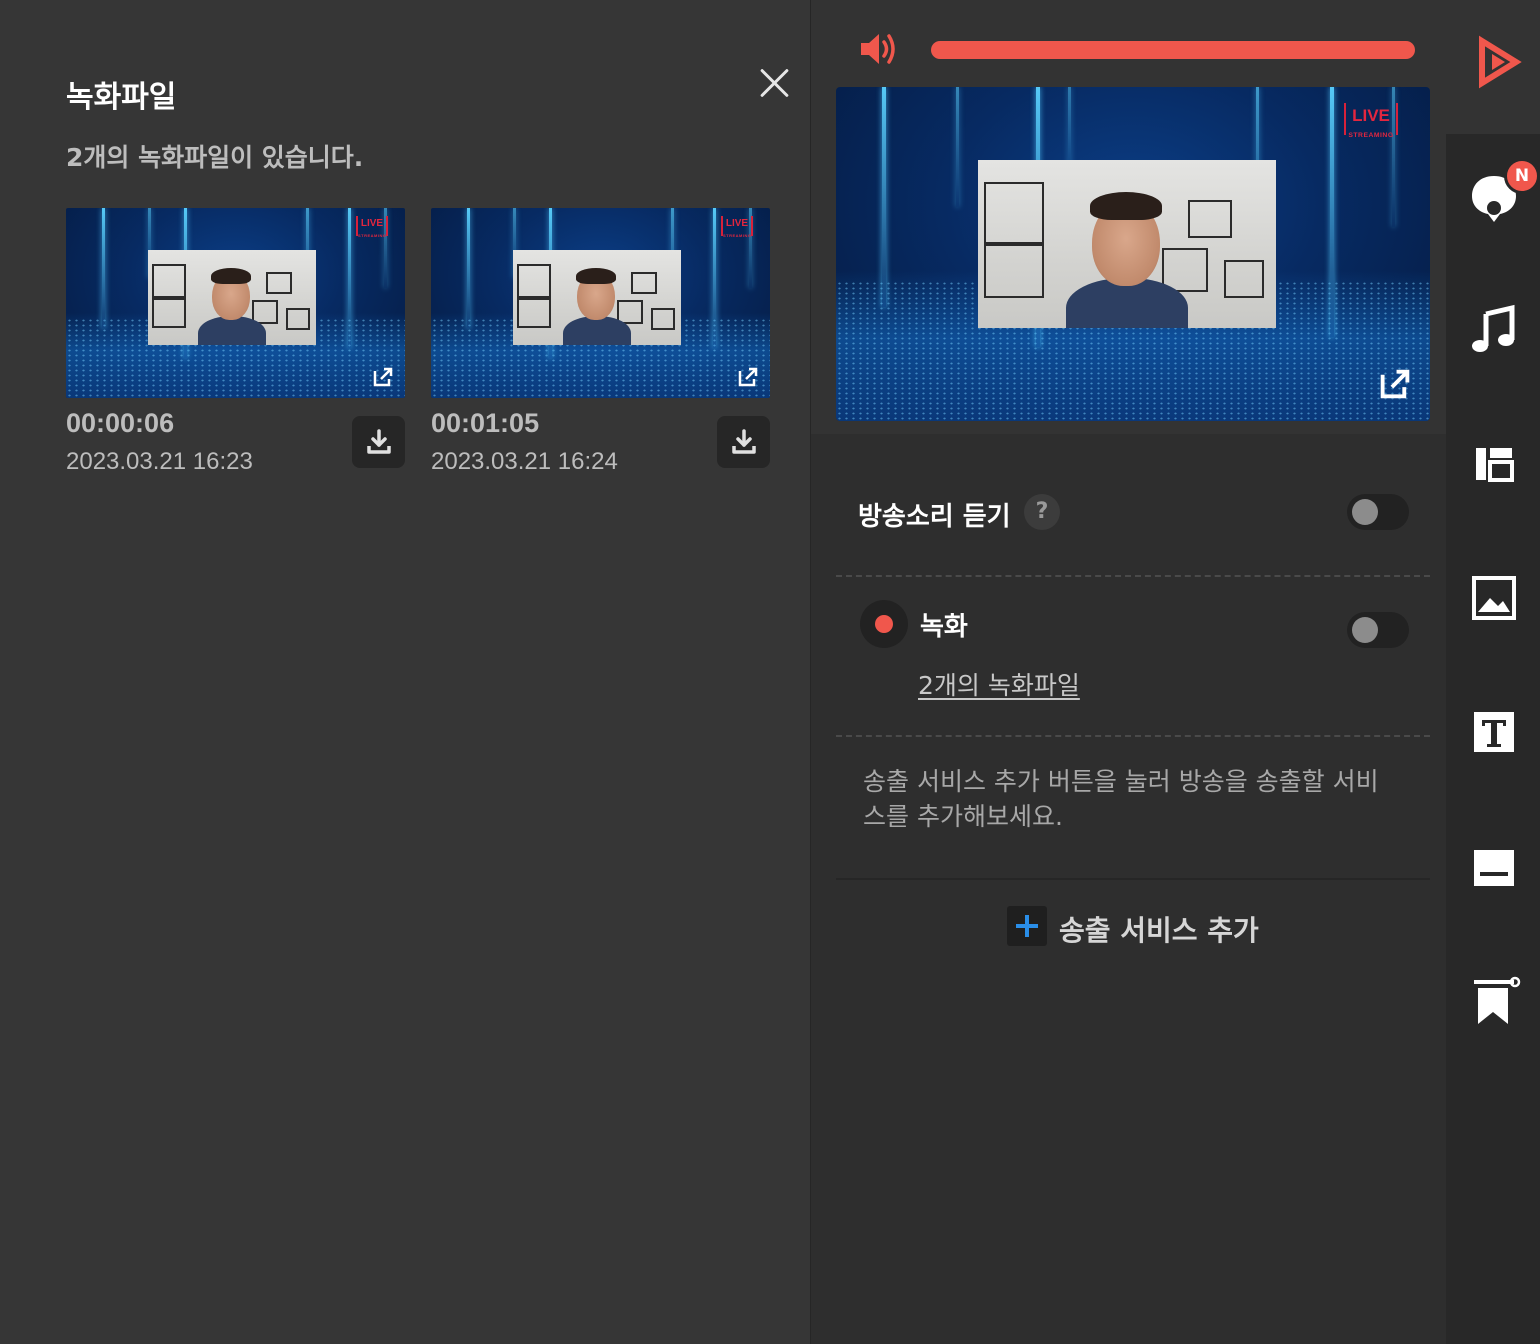 The height and width of the screenshot is (1344, 1540). I want to click on record-label: 녹화, so click(944, 627).